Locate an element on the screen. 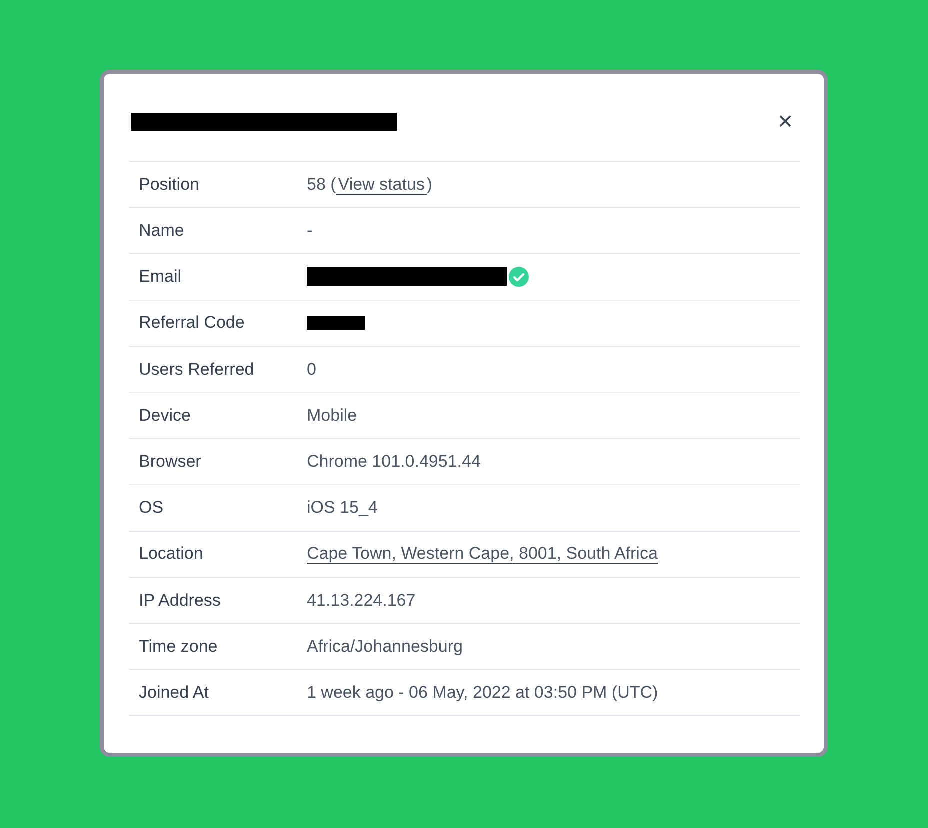 This screenshot has width=928, height=828. position-value: 58 (View status) is located at coordinates (370, 184).